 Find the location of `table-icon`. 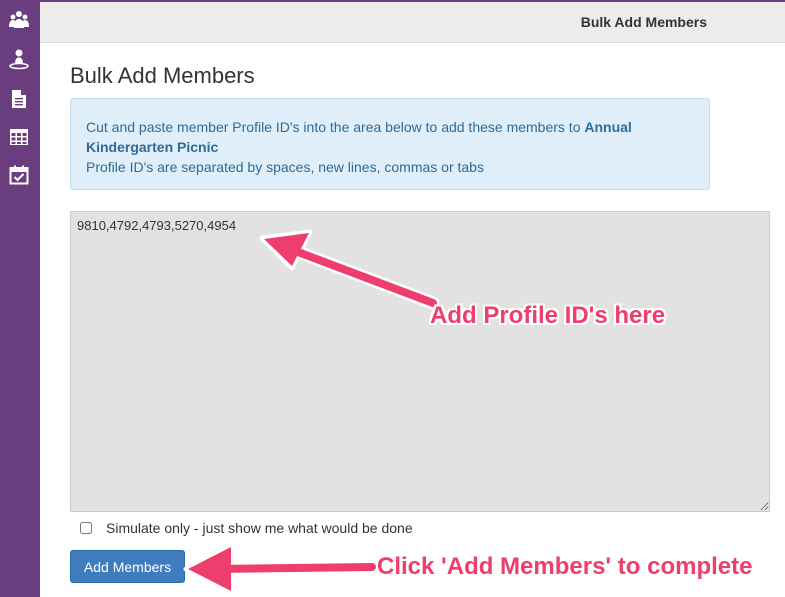

table-icon is located at coordinates (19, 137).